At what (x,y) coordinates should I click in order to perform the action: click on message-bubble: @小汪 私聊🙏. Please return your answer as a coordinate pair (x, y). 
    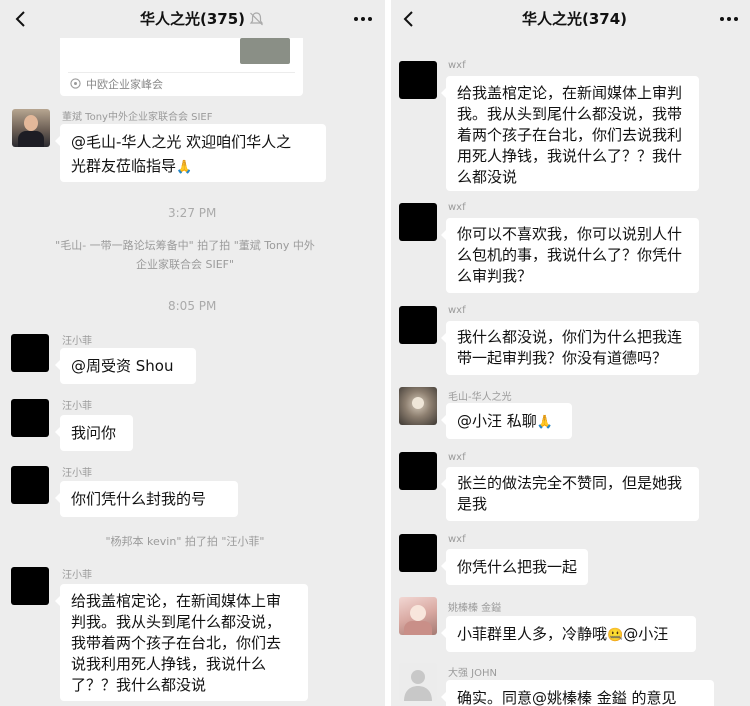
    Looking at the image, I should click on (506, 421).